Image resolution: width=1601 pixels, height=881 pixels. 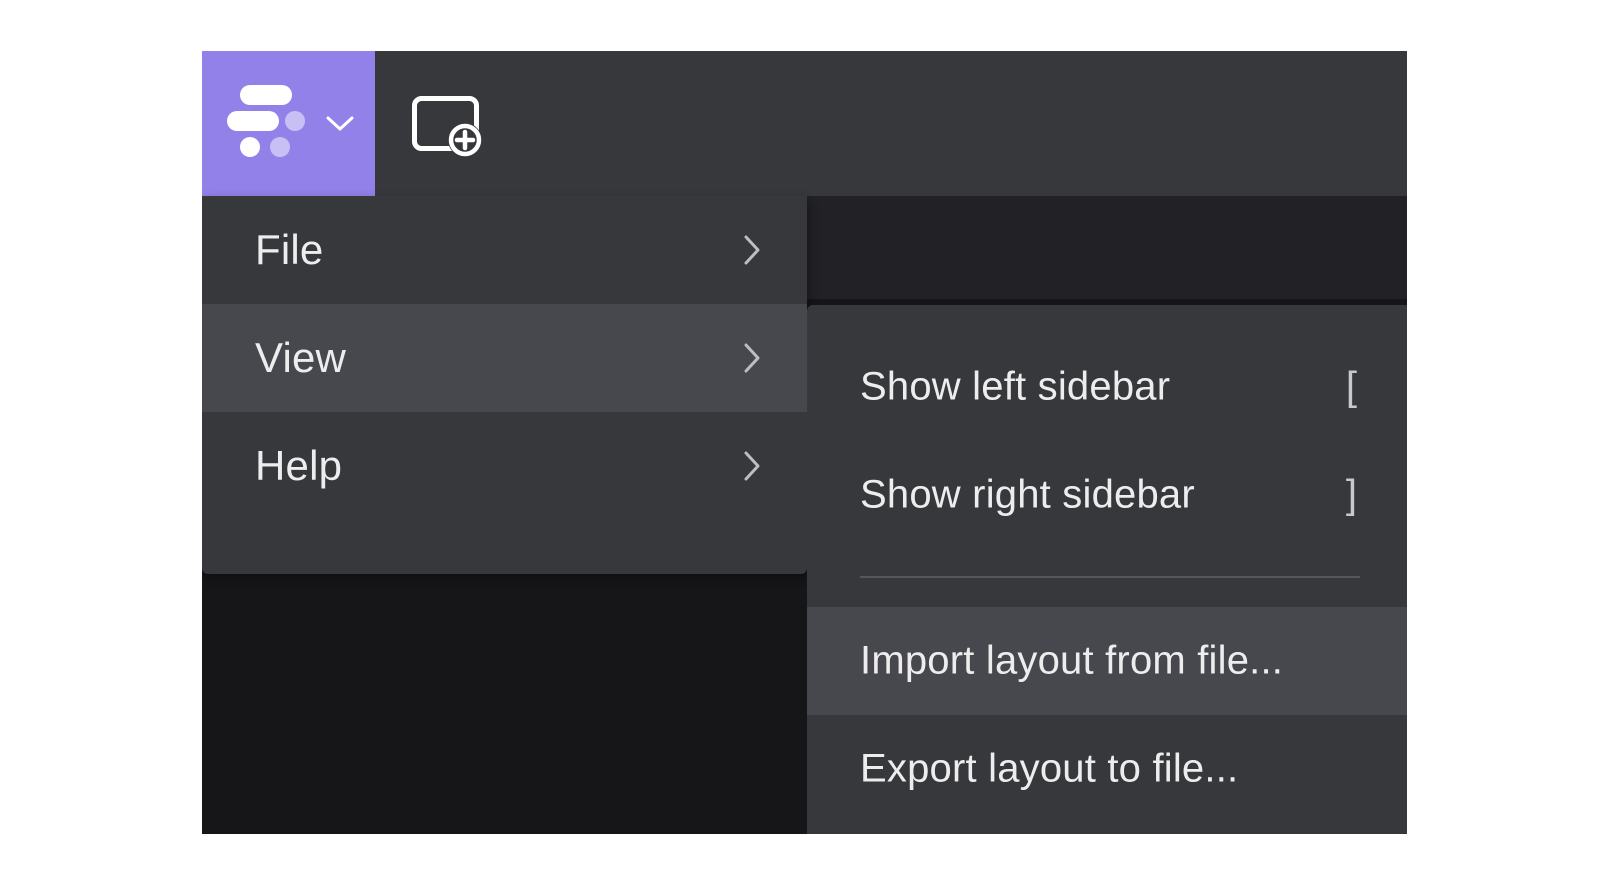 What do you see at coordinates (1027, 494) in the screenshot?
I see `submenu-item-label: Show right sidebar` at bounding box center [1027, 494].